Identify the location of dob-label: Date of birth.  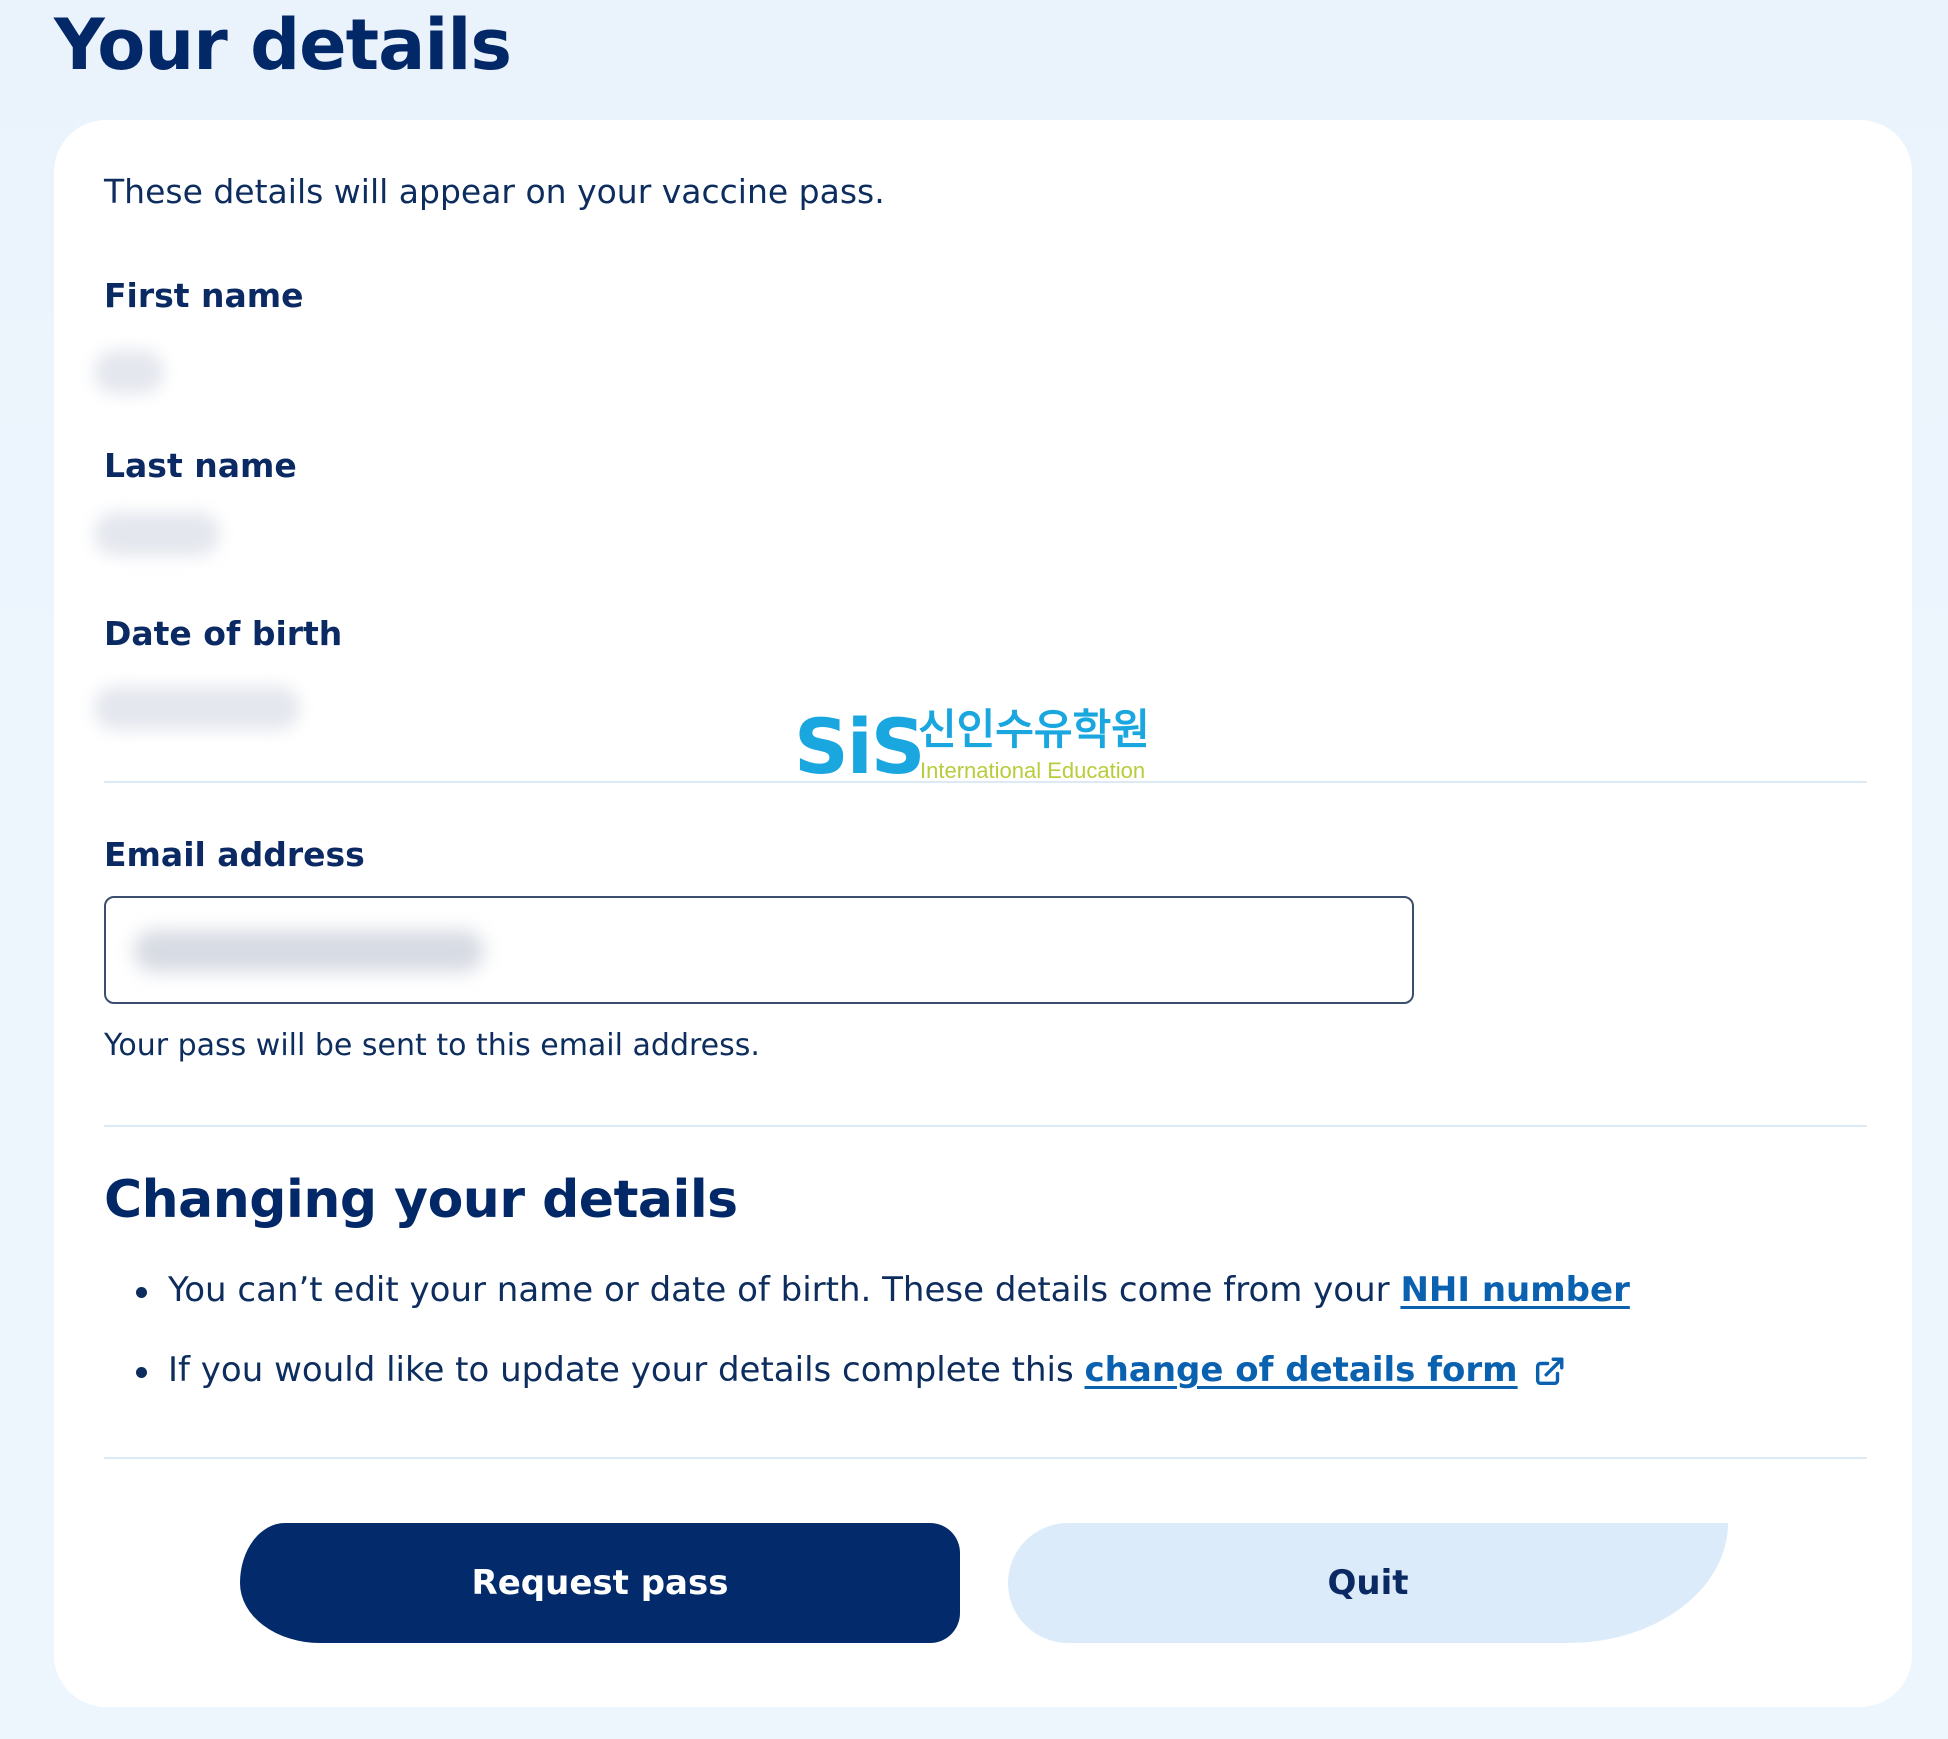
(223, 633).